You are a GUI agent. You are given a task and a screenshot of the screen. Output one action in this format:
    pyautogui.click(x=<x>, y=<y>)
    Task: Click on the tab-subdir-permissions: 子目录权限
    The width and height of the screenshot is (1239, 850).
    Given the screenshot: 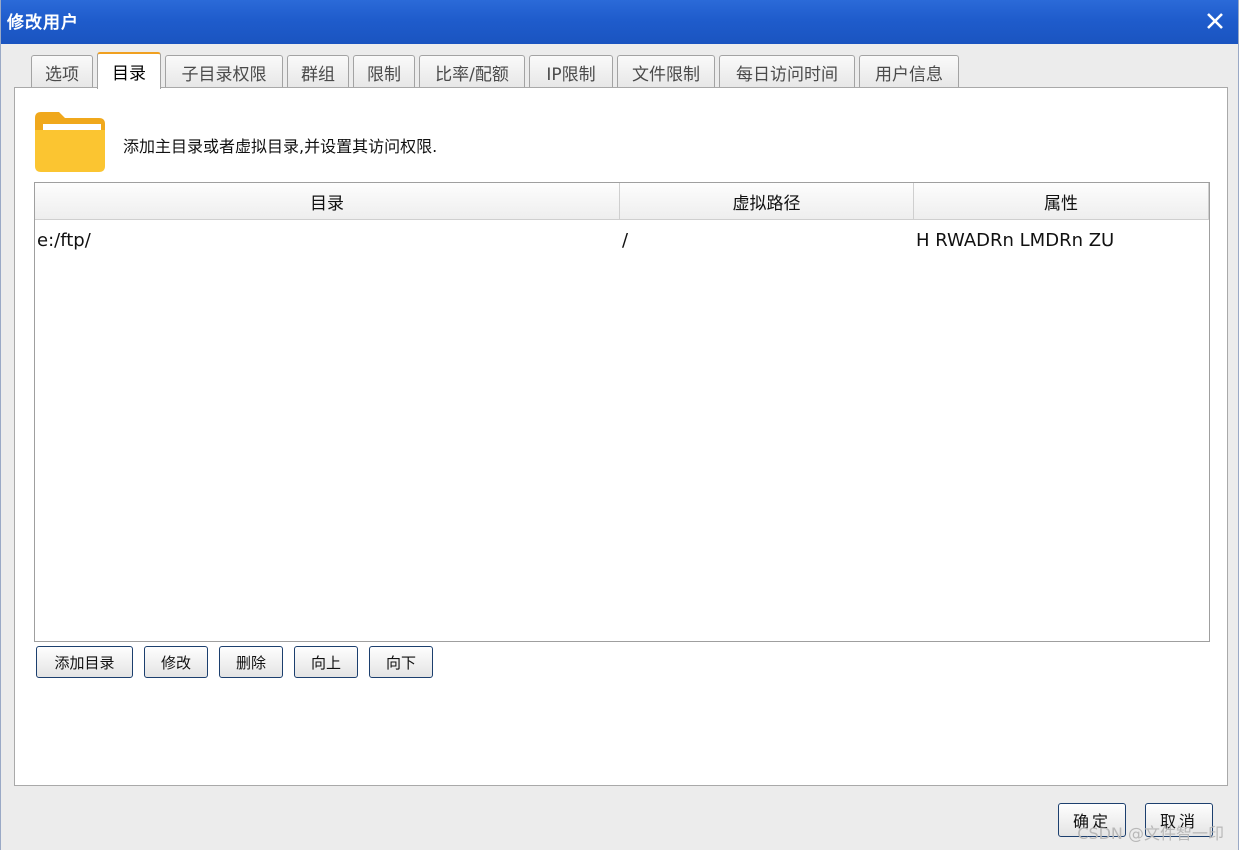 What is the action you would take?
    pyautogui.click(x=224, y=72)
    